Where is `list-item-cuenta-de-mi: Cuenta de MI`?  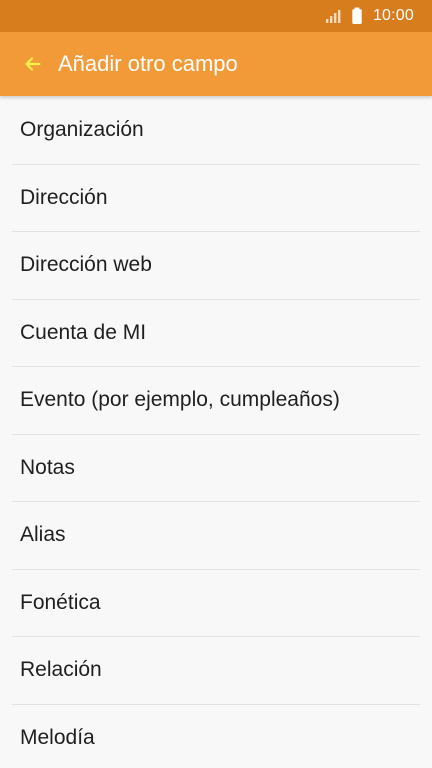
list-item-cuenta-de-mi: Cuenta de MI is located at coordinates (216, 334).